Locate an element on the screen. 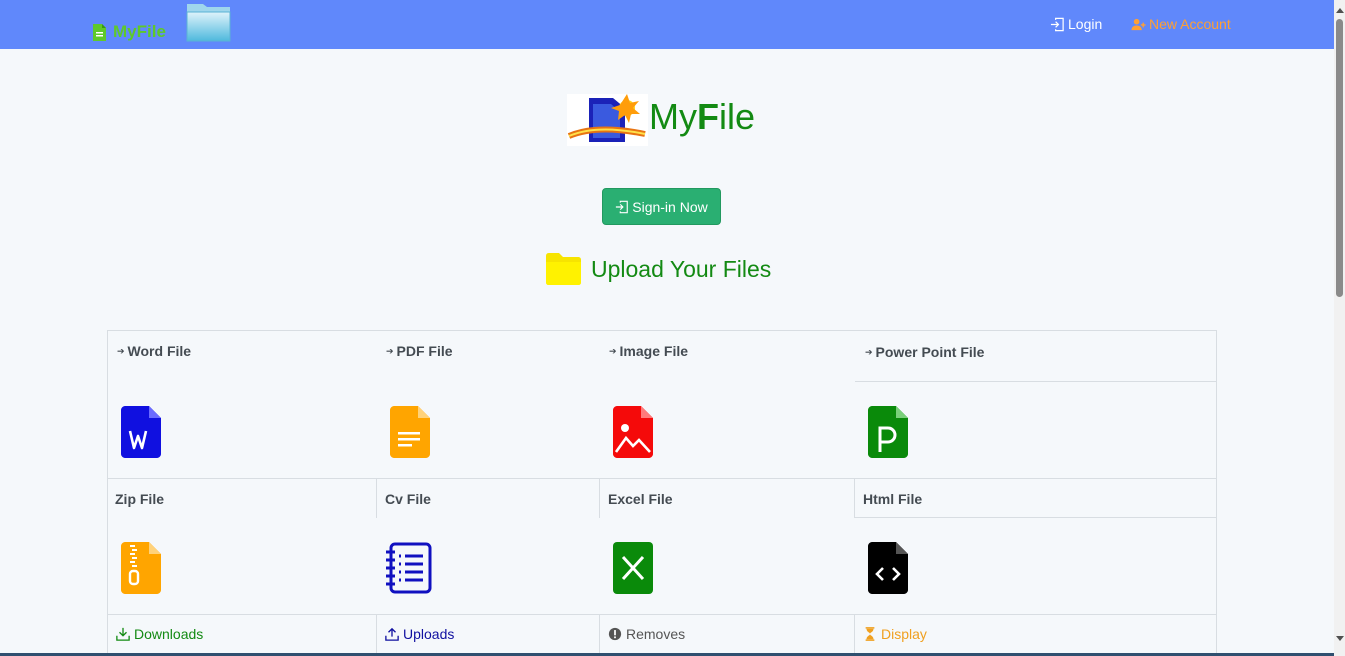 The image size is (1345, 656). file-label: Excel File is located at coordinates (640, 499).